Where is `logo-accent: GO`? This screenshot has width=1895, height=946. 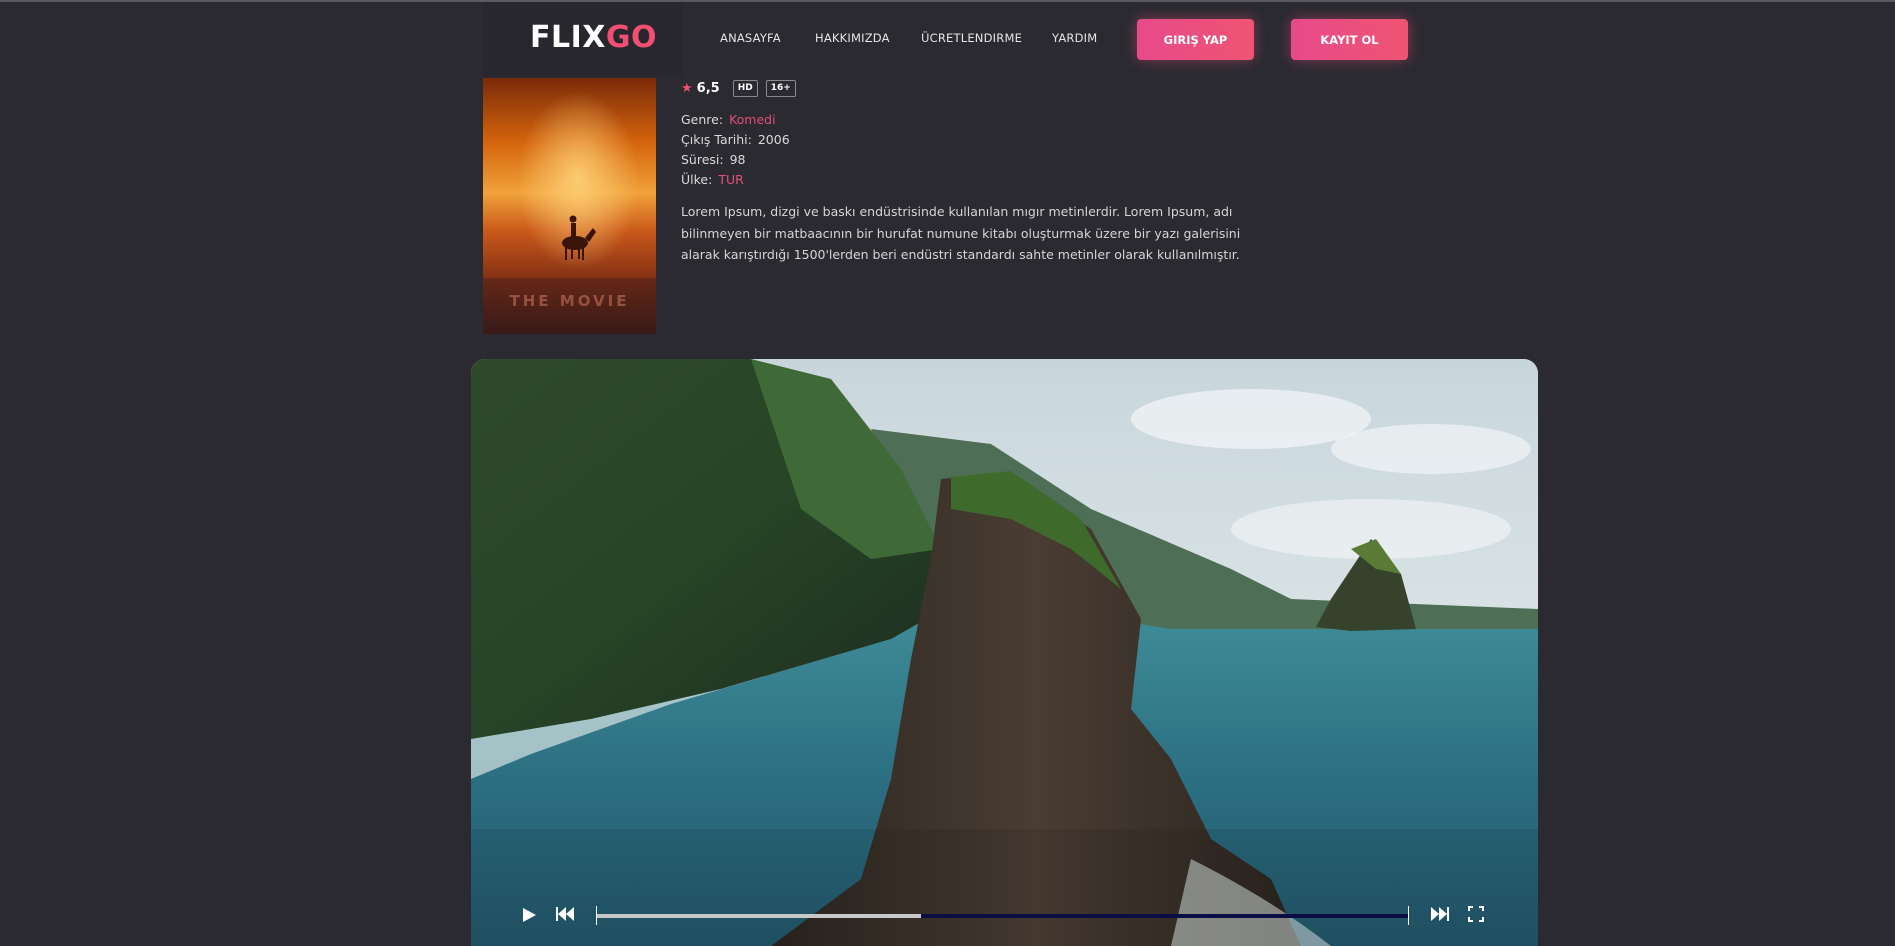 logo-accent: GO is located at coordinates (631, 37).